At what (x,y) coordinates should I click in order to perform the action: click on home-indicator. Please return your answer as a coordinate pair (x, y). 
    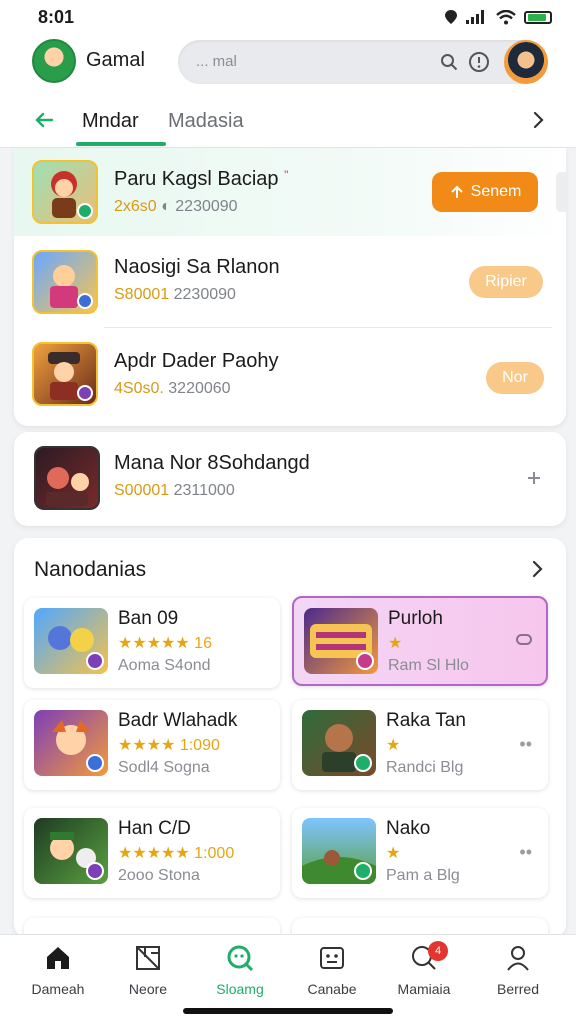
    Looking at the image, I should click on (288, 1011).